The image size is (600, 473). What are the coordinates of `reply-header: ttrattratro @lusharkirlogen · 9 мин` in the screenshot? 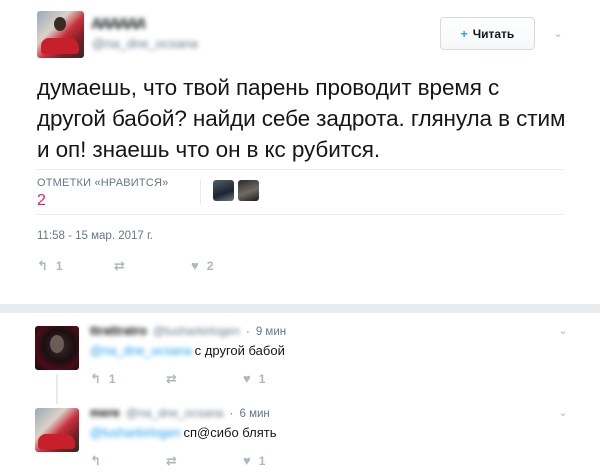 It's located at (188, 331).